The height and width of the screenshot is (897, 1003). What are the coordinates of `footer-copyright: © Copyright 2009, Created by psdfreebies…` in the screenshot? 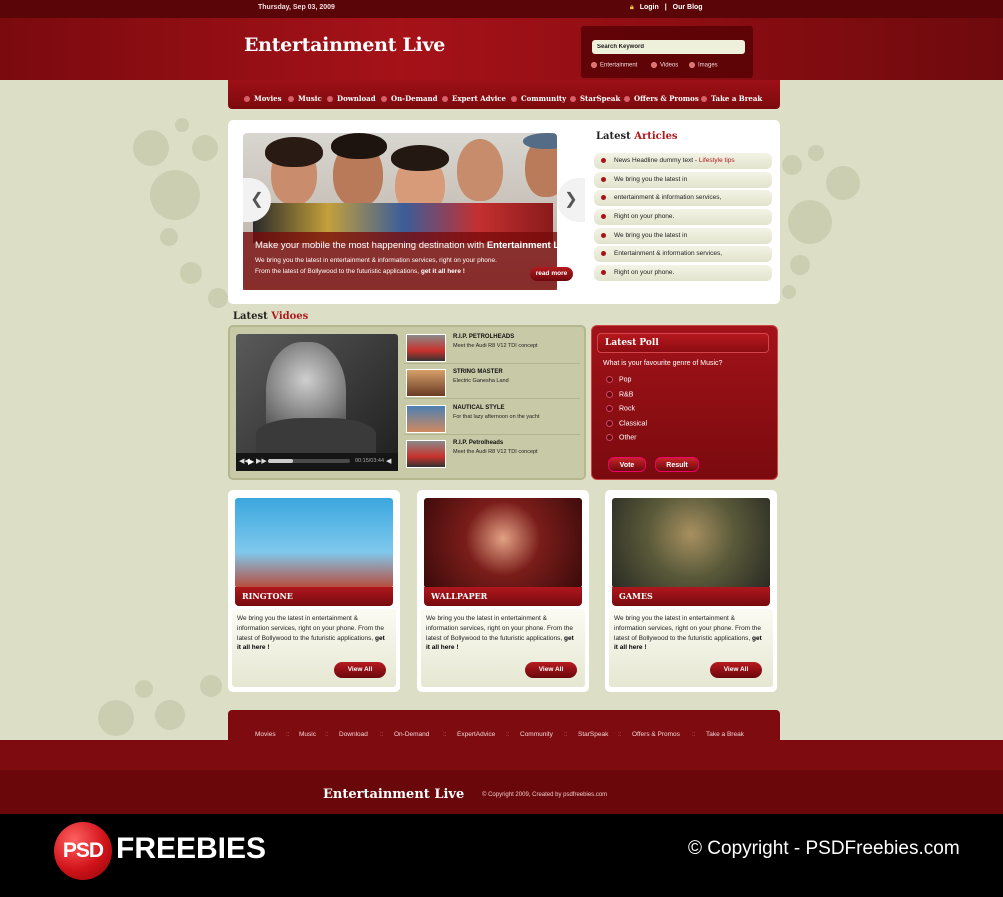 It's located at (545, 795).